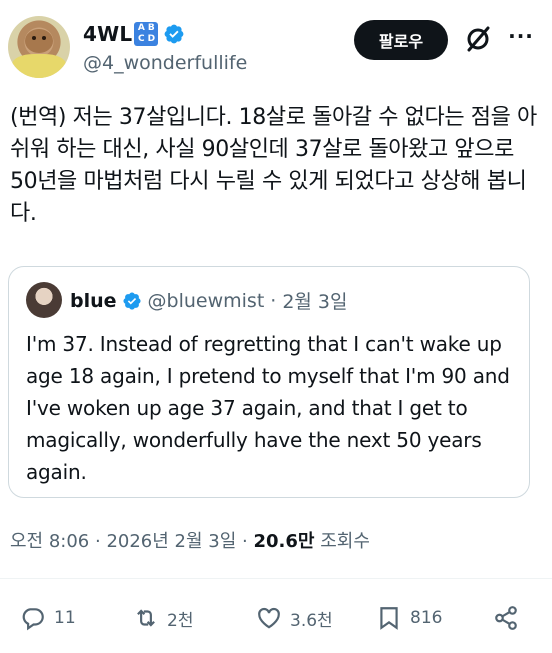 The width and height of the screenshot is (552, 653). What do you see at coordinates (107, 34) in the screenshot?
I see `author-display-name: 4WL` at bounding box center [107, 34].